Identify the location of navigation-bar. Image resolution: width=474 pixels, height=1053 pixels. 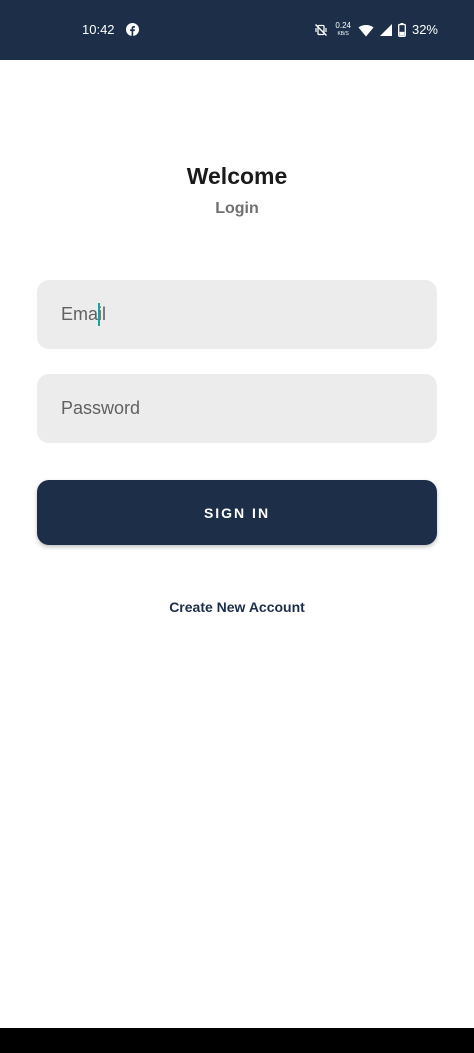
(237, 1040).